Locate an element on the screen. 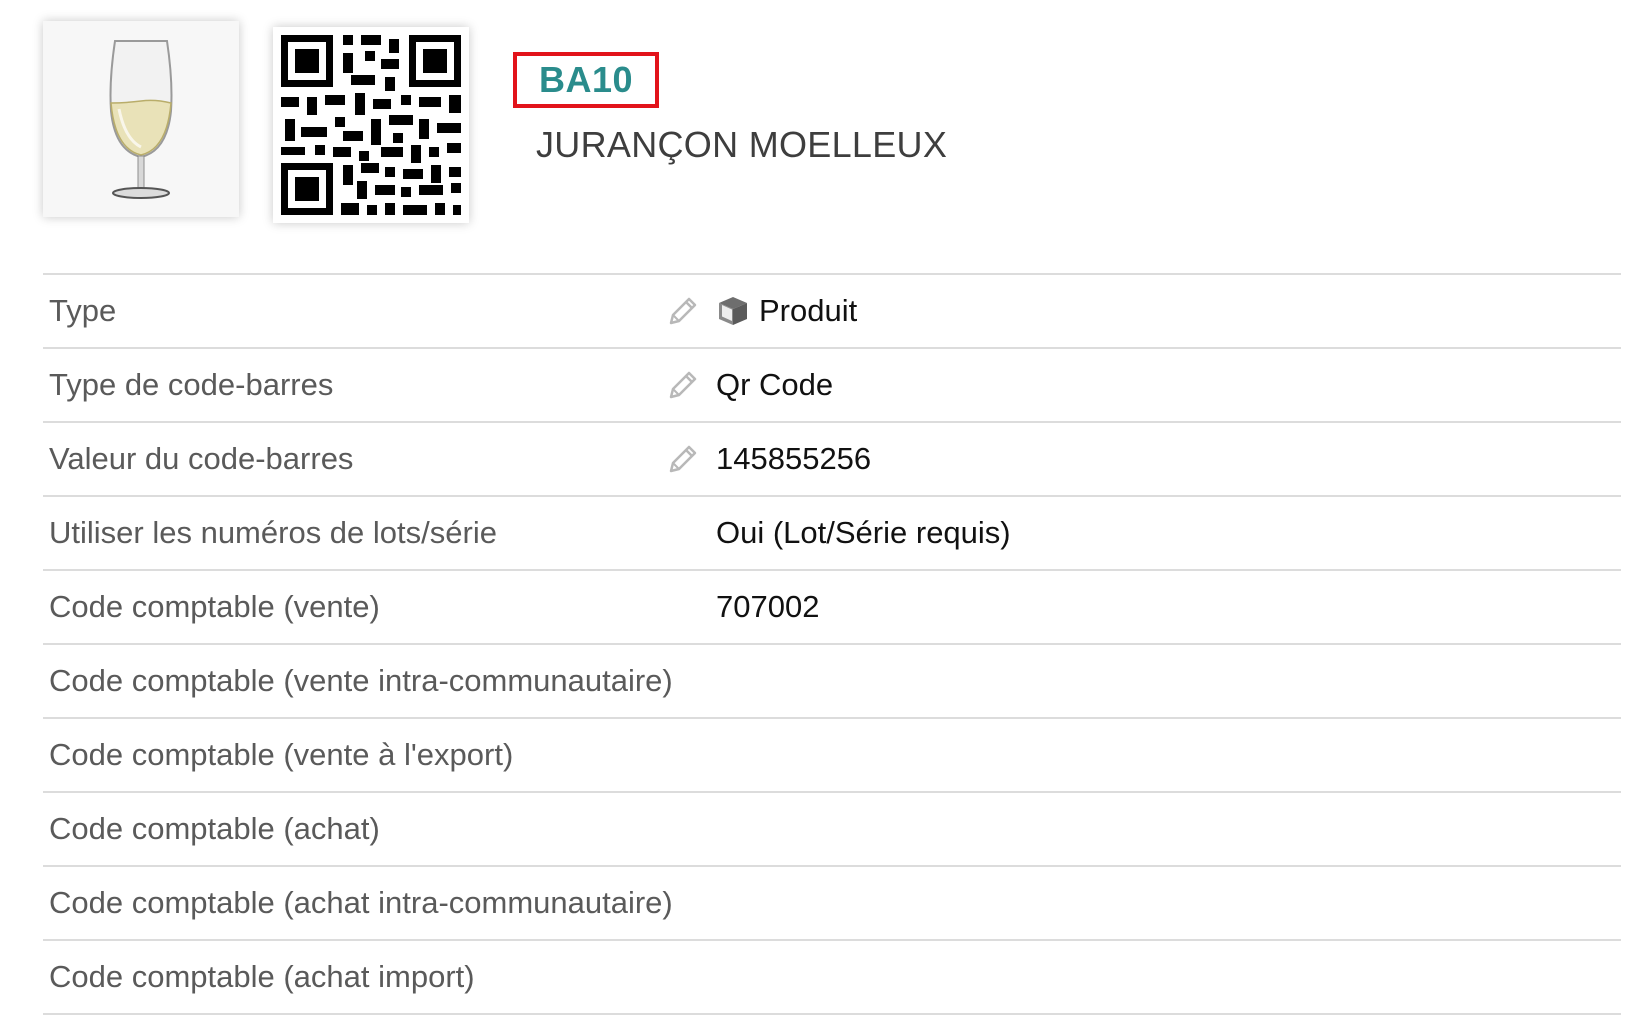 The image size is (1649, 1018). field-value: Produit is located at coordinates (786, 311).